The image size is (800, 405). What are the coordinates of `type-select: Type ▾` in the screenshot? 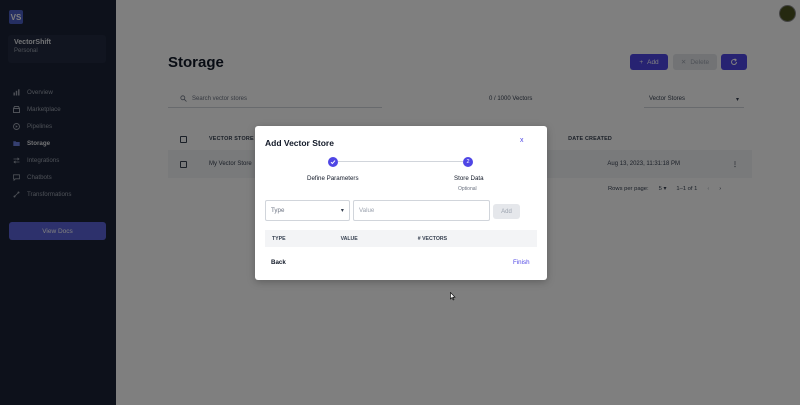 It's located at (307, 210).